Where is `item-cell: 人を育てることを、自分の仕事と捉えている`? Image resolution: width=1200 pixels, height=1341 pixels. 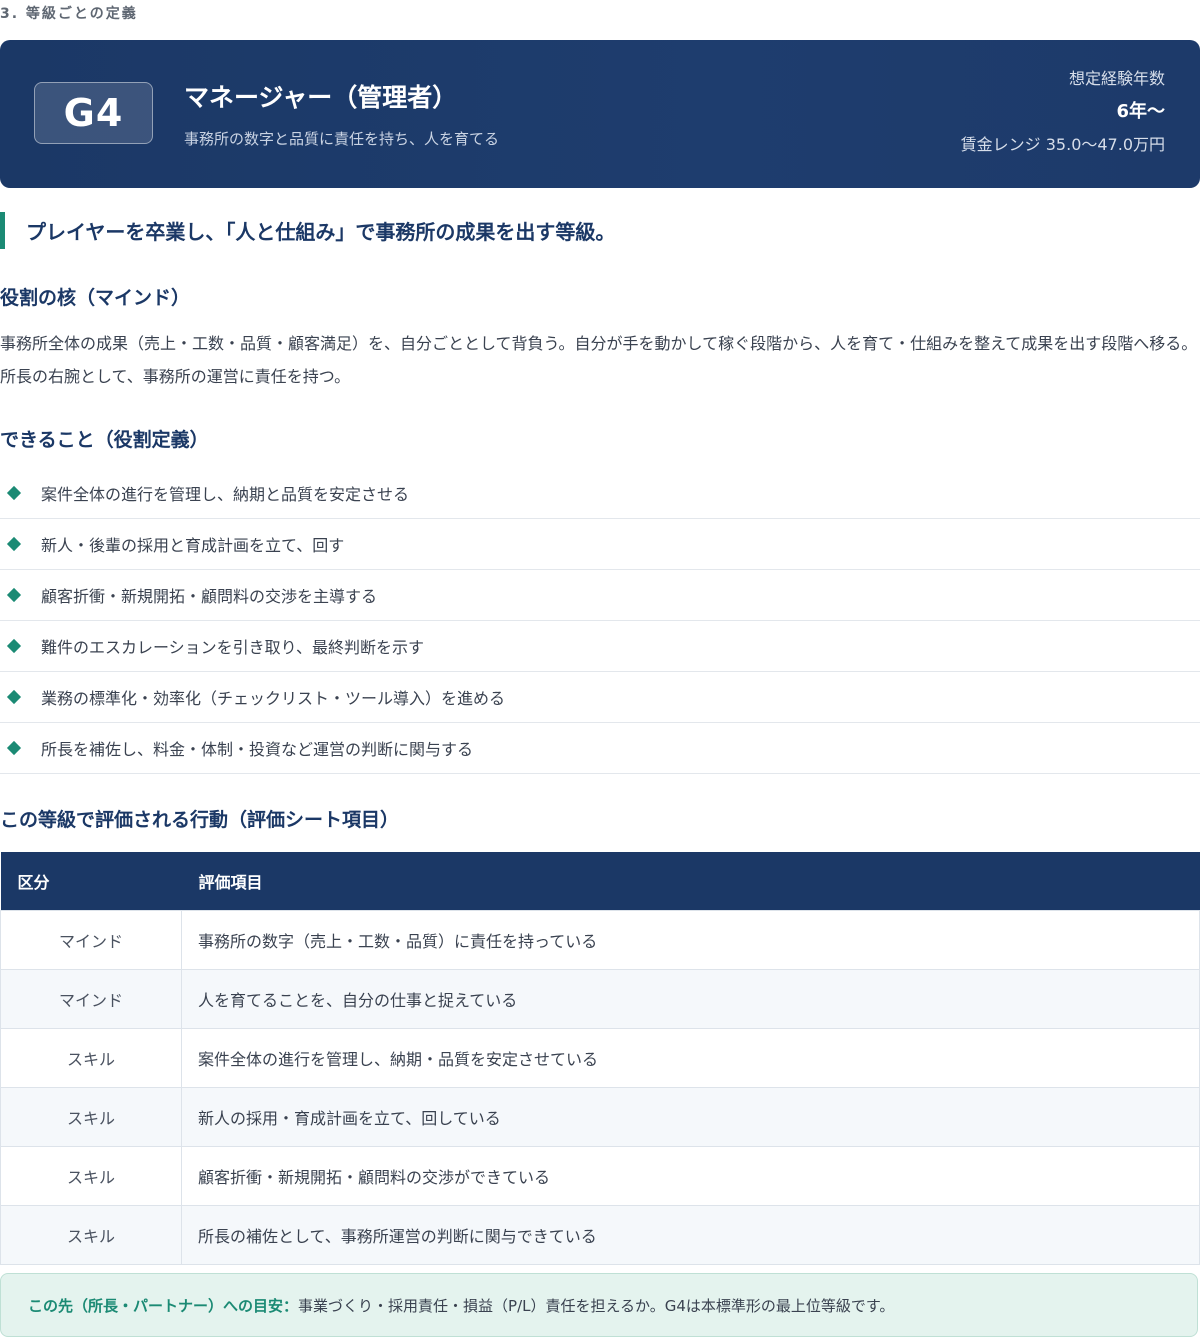 item-cell: 人を育てることを、自分の仕事と捉えている is located at coordinates (690, 999).